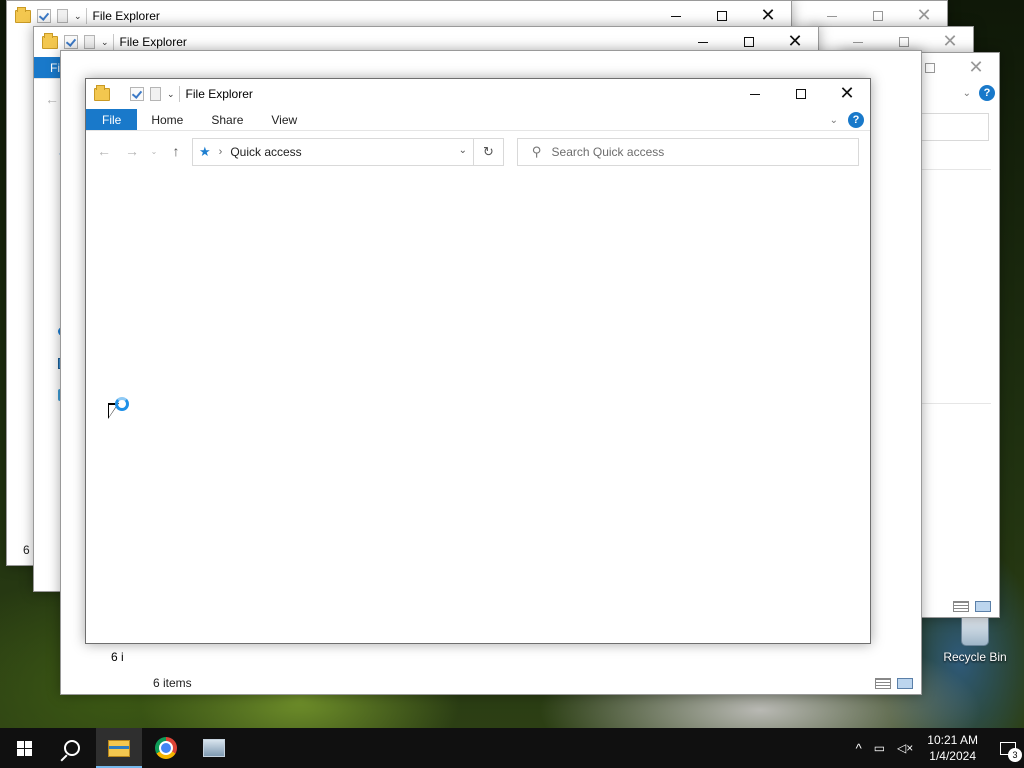 The width and height of the screenshot is (1024, 768). What do you see at coordinates (205, 151) in the screenshot?
I see `quick-access-star-icon: ★` at bounding box center [205, 151].